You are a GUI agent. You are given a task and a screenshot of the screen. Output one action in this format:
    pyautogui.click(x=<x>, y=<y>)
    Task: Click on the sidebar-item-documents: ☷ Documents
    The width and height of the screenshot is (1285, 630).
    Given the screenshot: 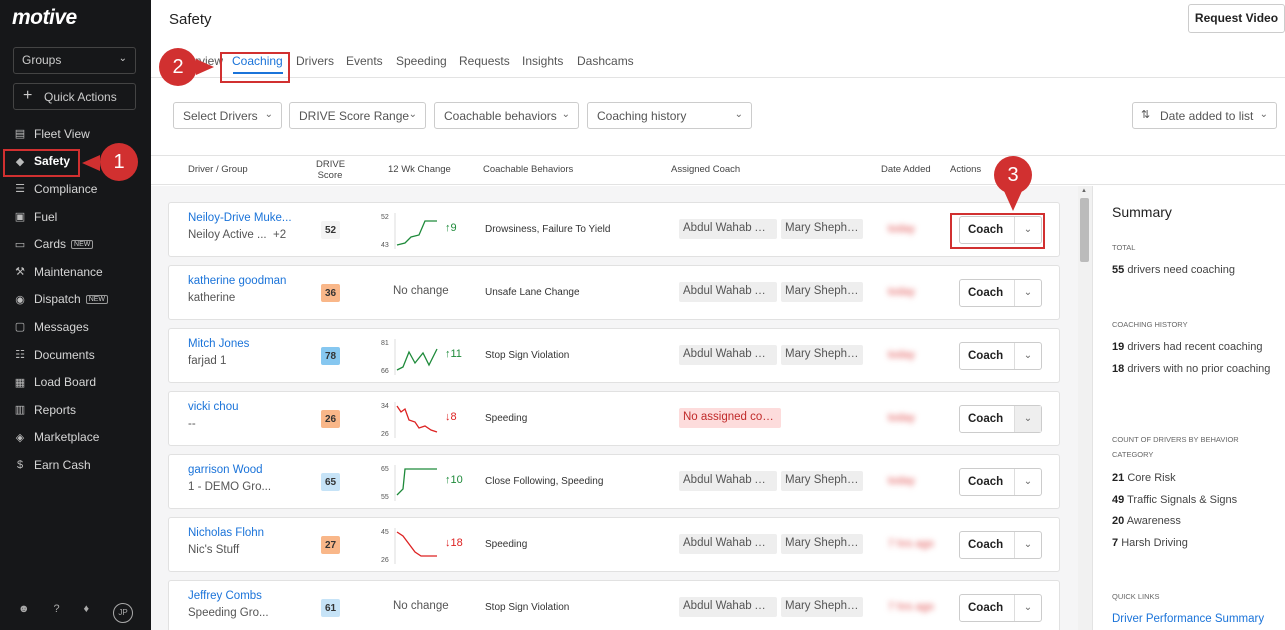 What is the action you would take?
    pyautogui.click(x=75, y=355)
    